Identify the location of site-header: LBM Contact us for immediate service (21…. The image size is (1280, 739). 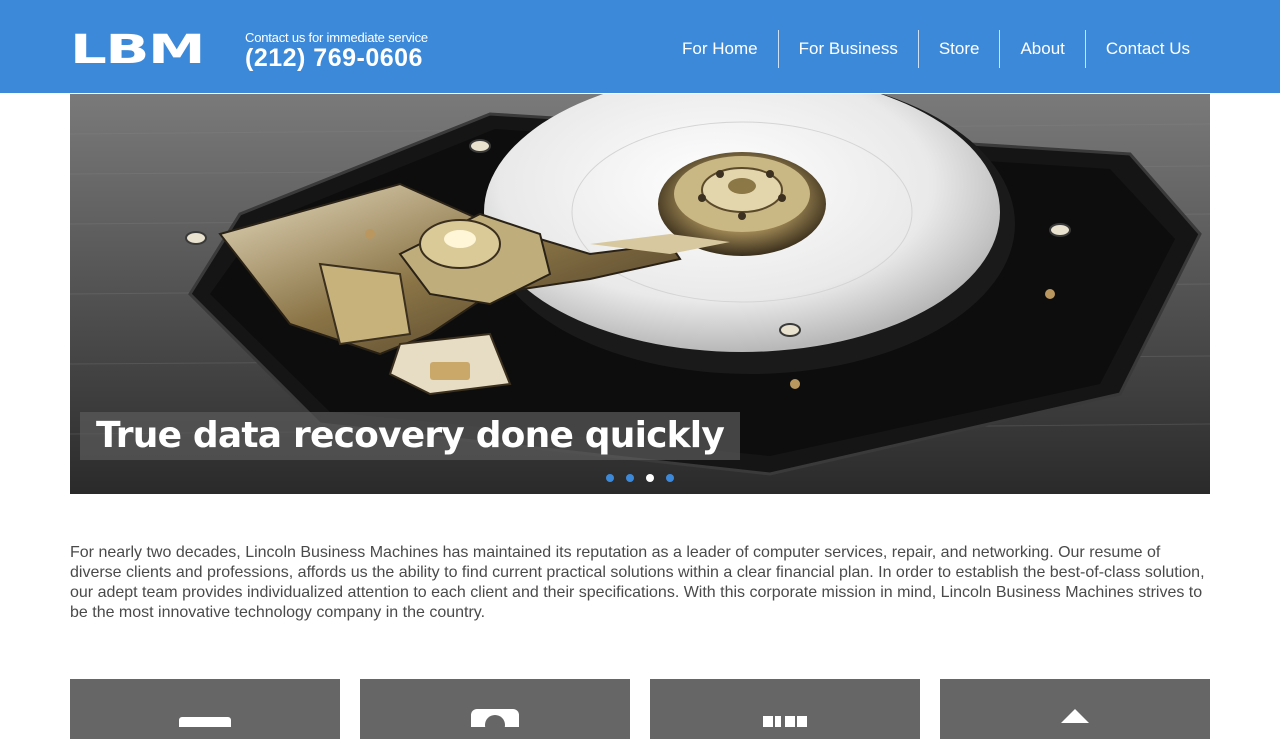
(640, 46).